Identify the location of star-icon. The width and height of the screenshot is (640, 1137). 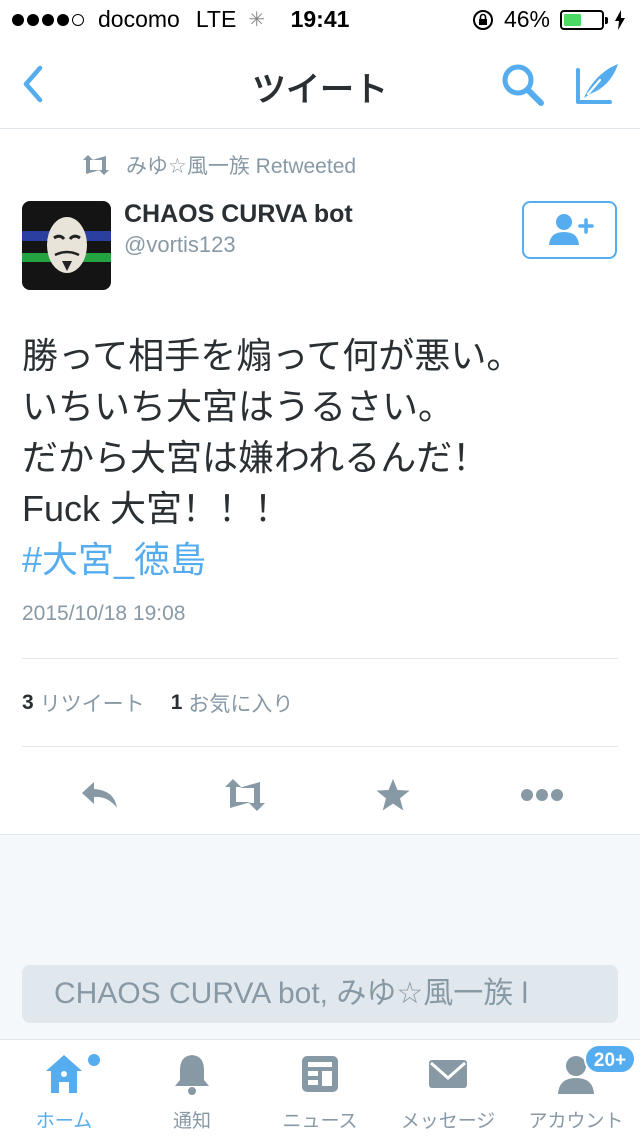
(393, 795).